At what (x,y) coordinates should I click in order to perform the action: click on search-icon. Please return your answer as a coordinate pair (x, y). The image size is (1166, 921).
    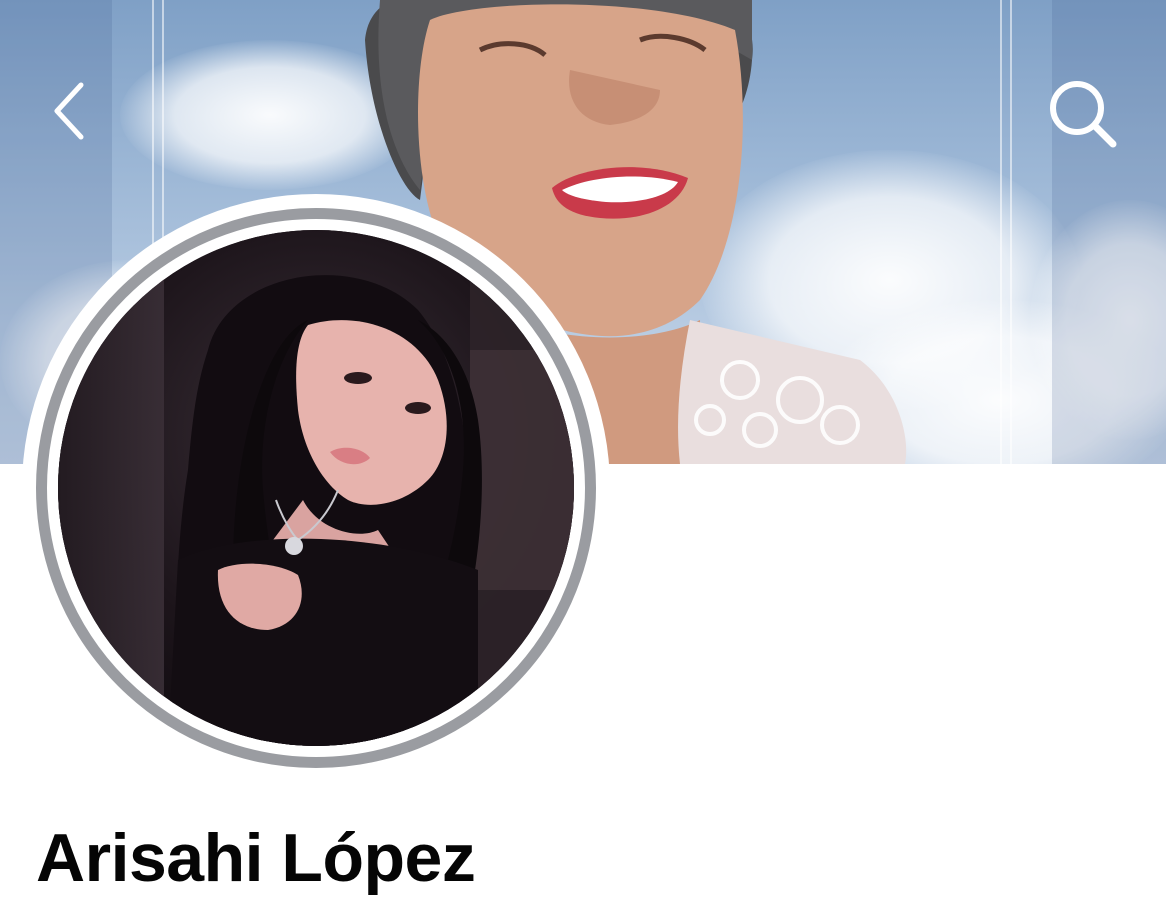
    Looking at the image, I should click on (1083, 114).